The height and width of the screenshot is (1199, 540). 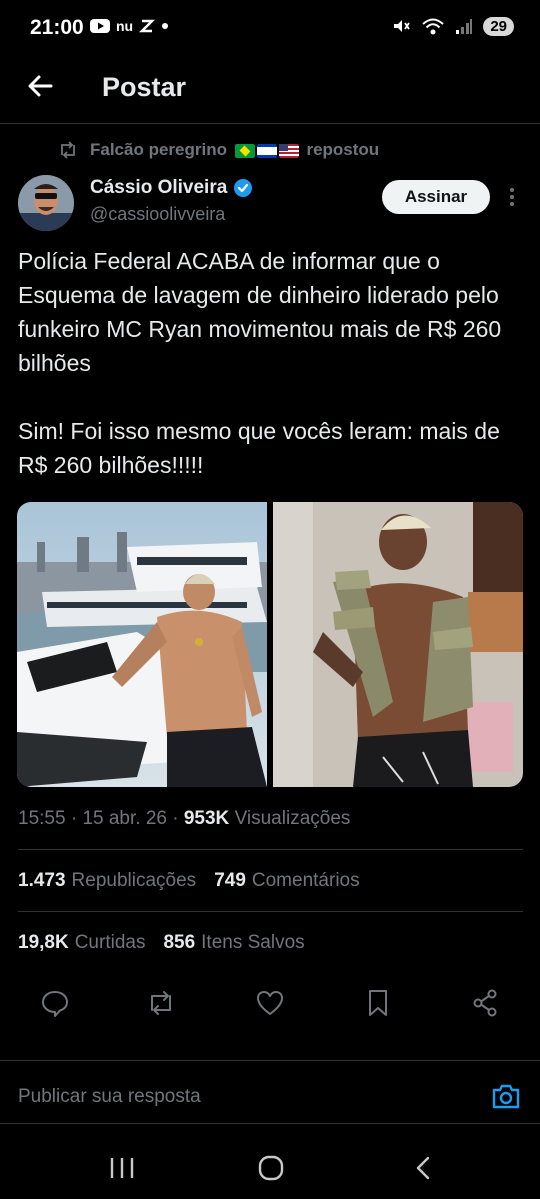 What do you see at coordinates (498, 26) in the screenshot?
I see `battery-indicator: 29` at bounding box center [498, 26].